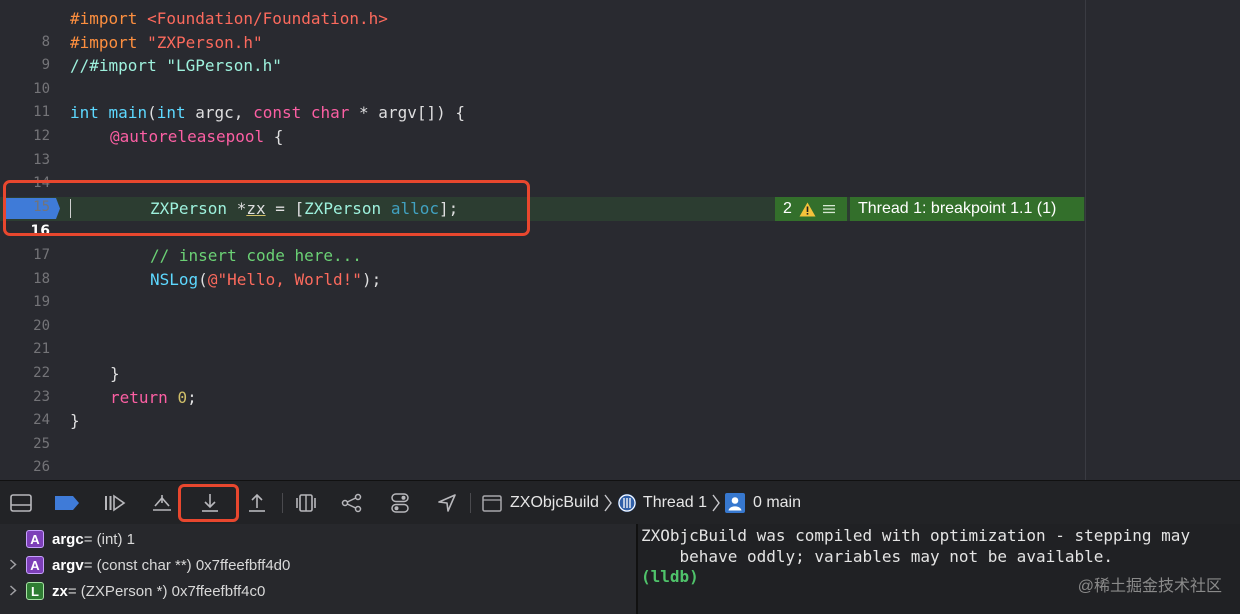  I want to click on view-hierarchy-button, so click(306, 503).